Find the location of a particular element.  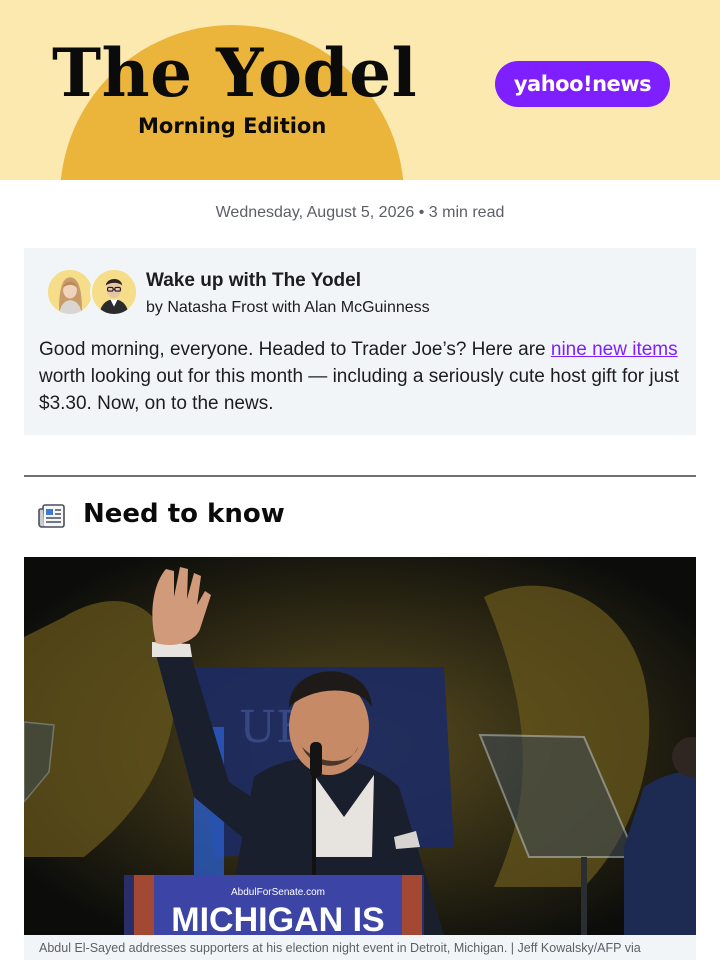

sign-url: AbdulForSenate.com is located at coordinates (278, 892).